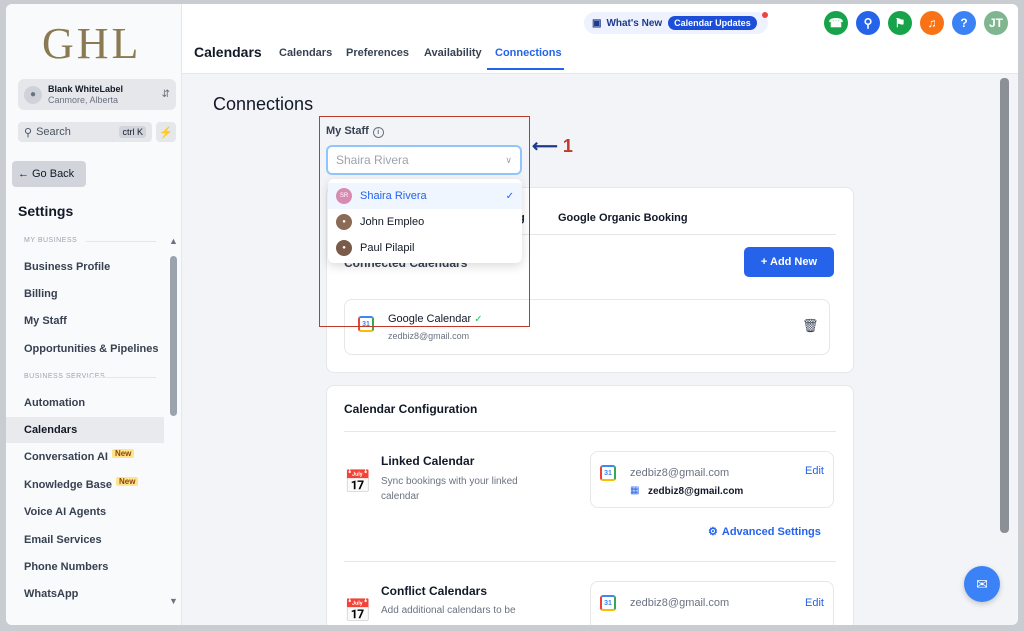  What do you see at coordinates (448, 610) in the screenshot?
I see `conflict-calendars-description: Add additional calendars to be` at bounding box center [448, 610].